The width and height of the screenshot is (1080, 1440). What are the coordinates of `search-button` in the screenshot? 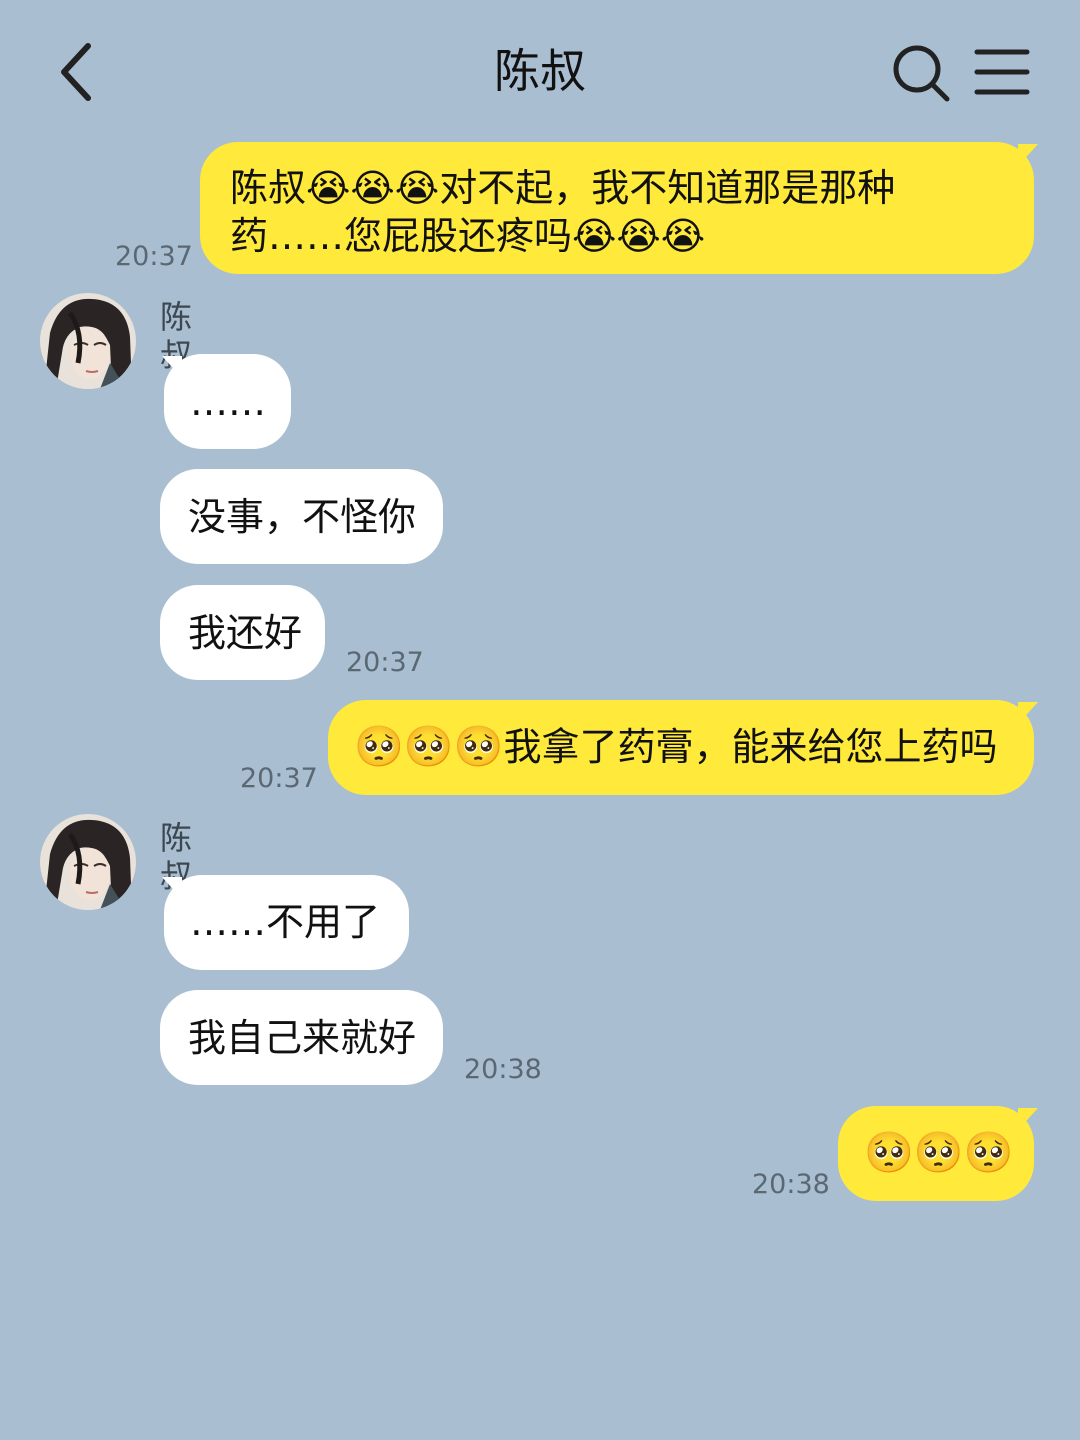 It's located at (921, 73).